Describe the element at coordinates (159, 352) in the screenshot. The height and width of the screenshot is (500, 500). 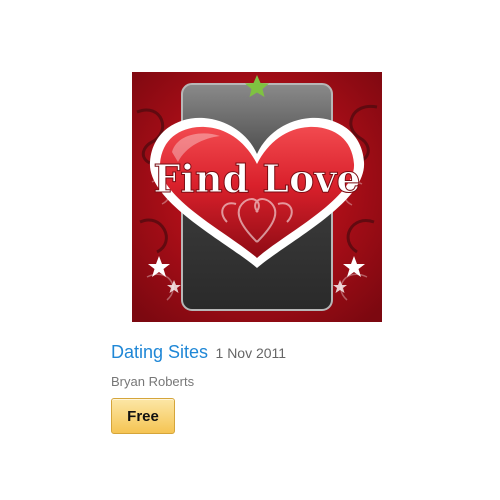
I see `app-title-link: Dating Sites` at that location.